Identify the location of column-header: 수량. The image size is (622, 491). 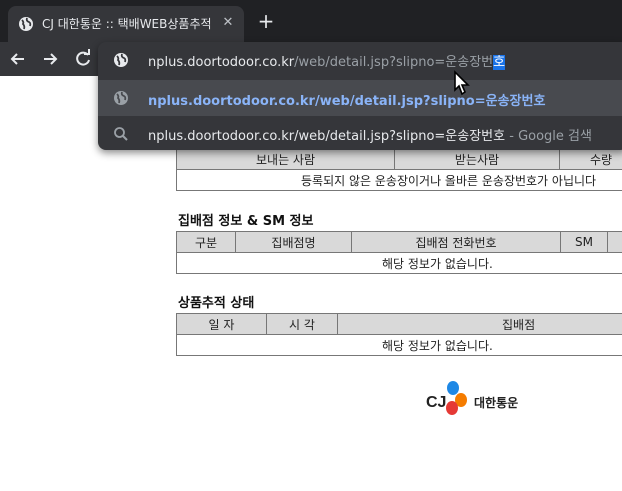
(590, 159).